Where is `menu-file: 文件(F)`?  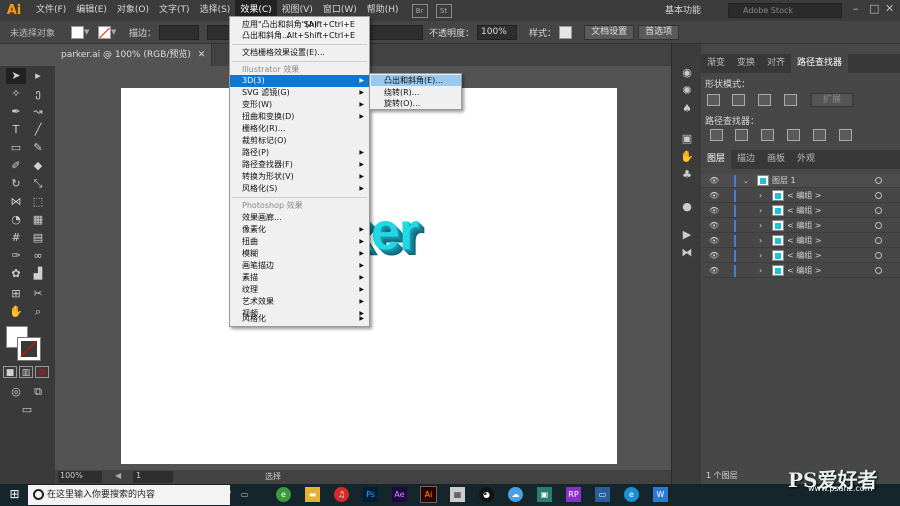 menu-file: 文件(F) is located at coordinates (51, 10).